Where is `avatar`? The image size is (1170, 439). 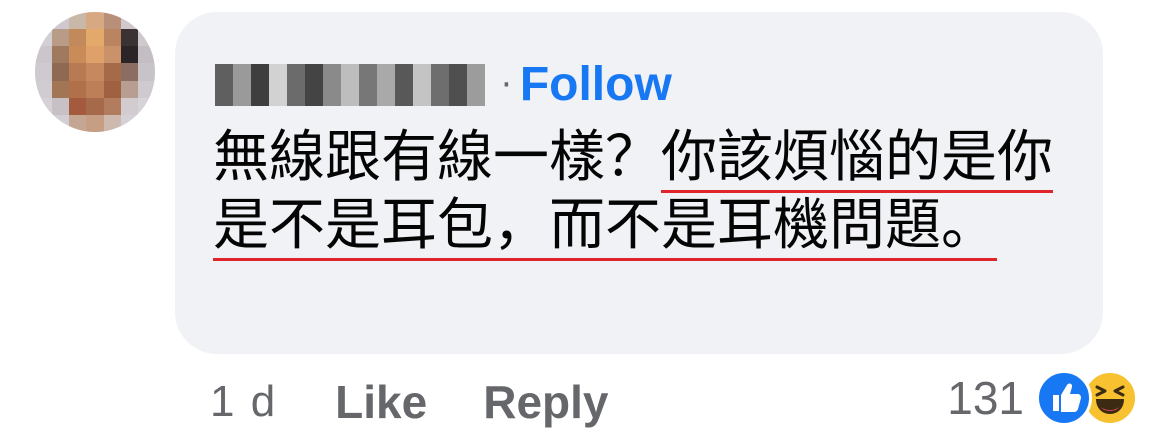 avatar is located at coordinates (95, 72).